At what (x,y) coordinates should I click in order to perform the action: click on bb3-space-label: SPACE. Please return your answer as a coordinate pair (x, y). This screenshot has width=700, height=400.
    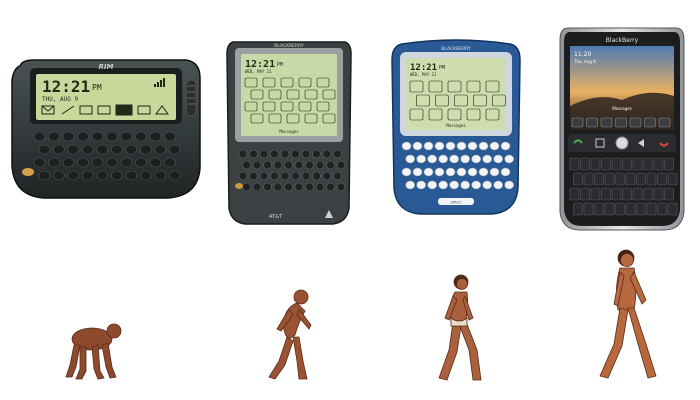
    Looking at the image, I should click on (455, 203).